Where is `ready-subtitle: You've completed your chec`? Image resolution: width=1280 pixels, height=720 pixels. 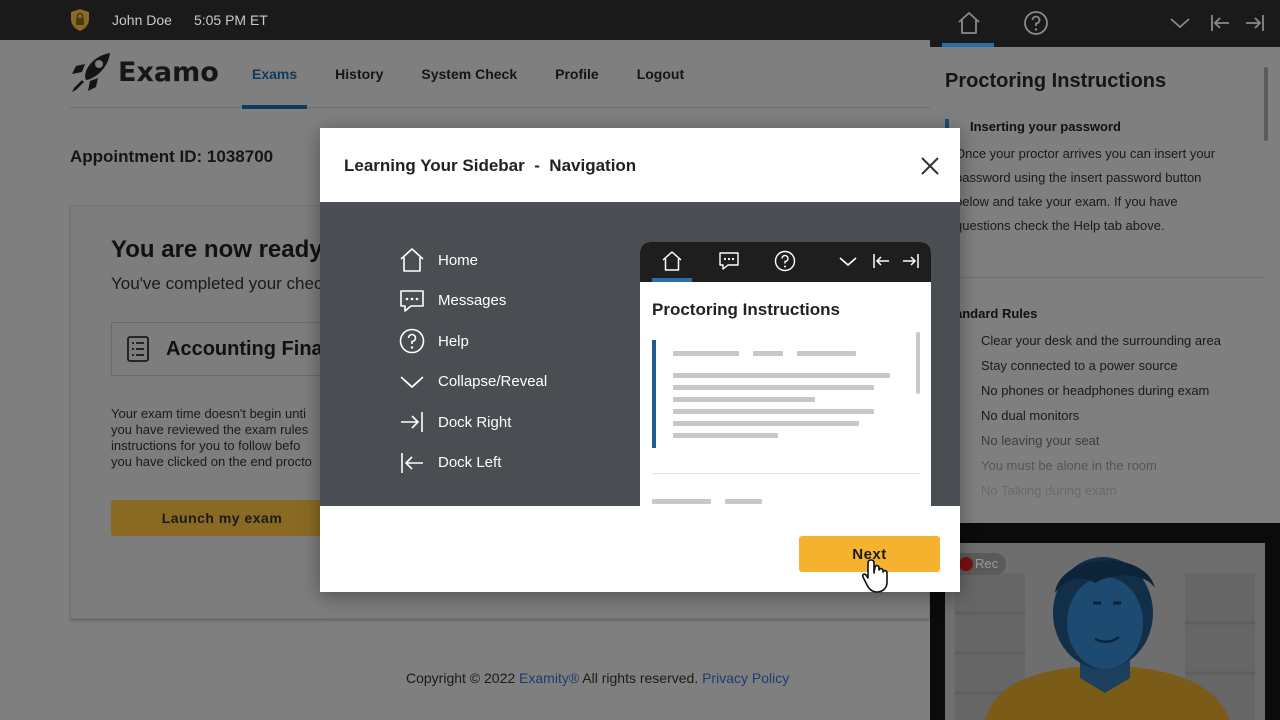 ready-subtitle: You've completed your chec is located at coordinates (217, 283).